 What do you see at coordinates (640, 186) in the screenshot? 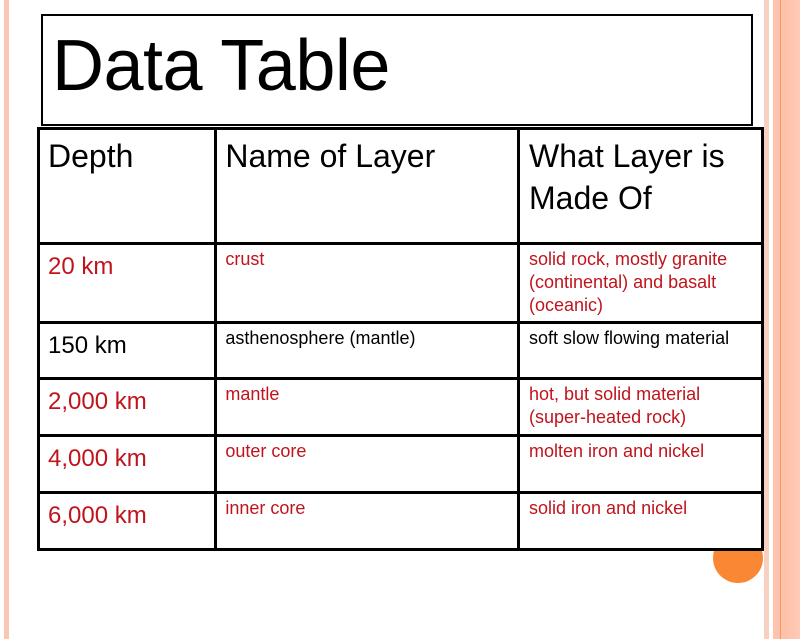
I see `header-what-layer-is-made-of: What Layer is Made Of` at bounding box center [640, 186].